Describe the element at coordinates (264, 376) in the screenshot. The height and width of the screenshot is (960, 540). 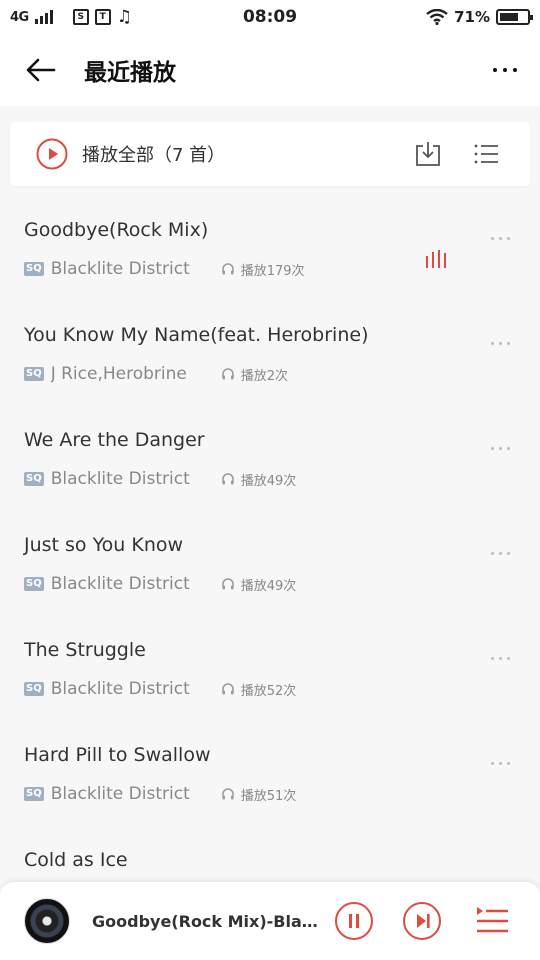
I see `play-count-text: 播放2次` at that location.